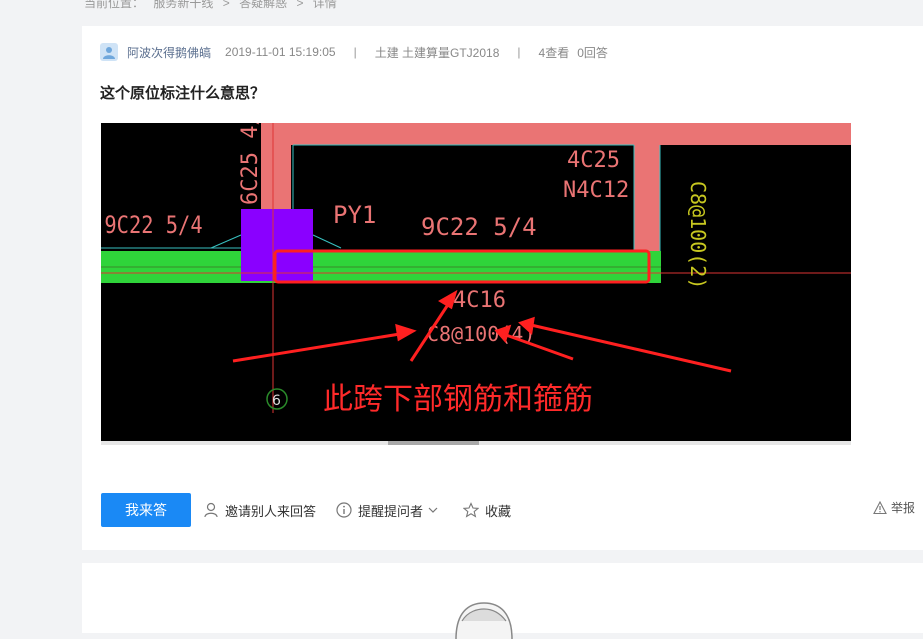 Image resolution: width=923 pixels, height=639 pixels. Describe the element at coordinates (479, 227) in the screenshot. I see `cad-label-middle-rebar: 9C22 5/4` at that location.